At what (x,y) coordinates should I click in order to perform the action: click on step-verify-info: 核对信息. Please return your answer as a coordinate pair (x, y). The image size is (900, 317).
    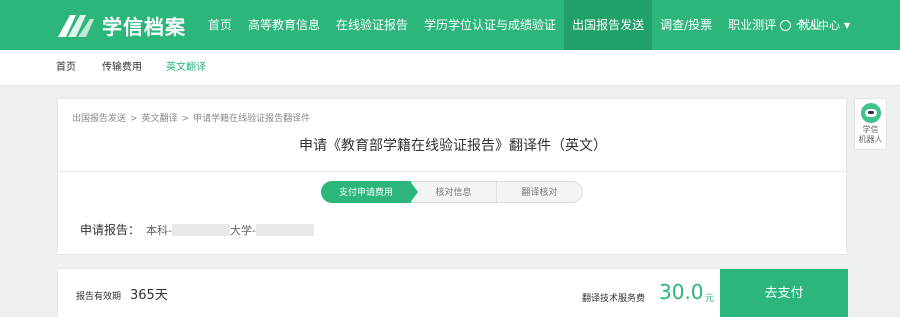
    Looking at the image, I should click on (454, 192).